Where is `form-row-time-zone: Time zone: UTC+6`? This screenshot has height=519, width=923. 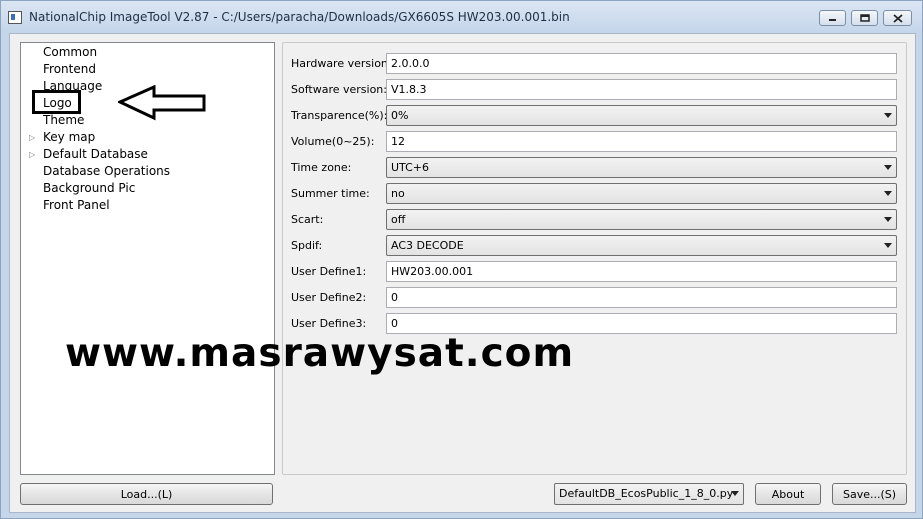 form-row-time-zone: Time zone: UTC+6 is located at coordinates (595, 168).